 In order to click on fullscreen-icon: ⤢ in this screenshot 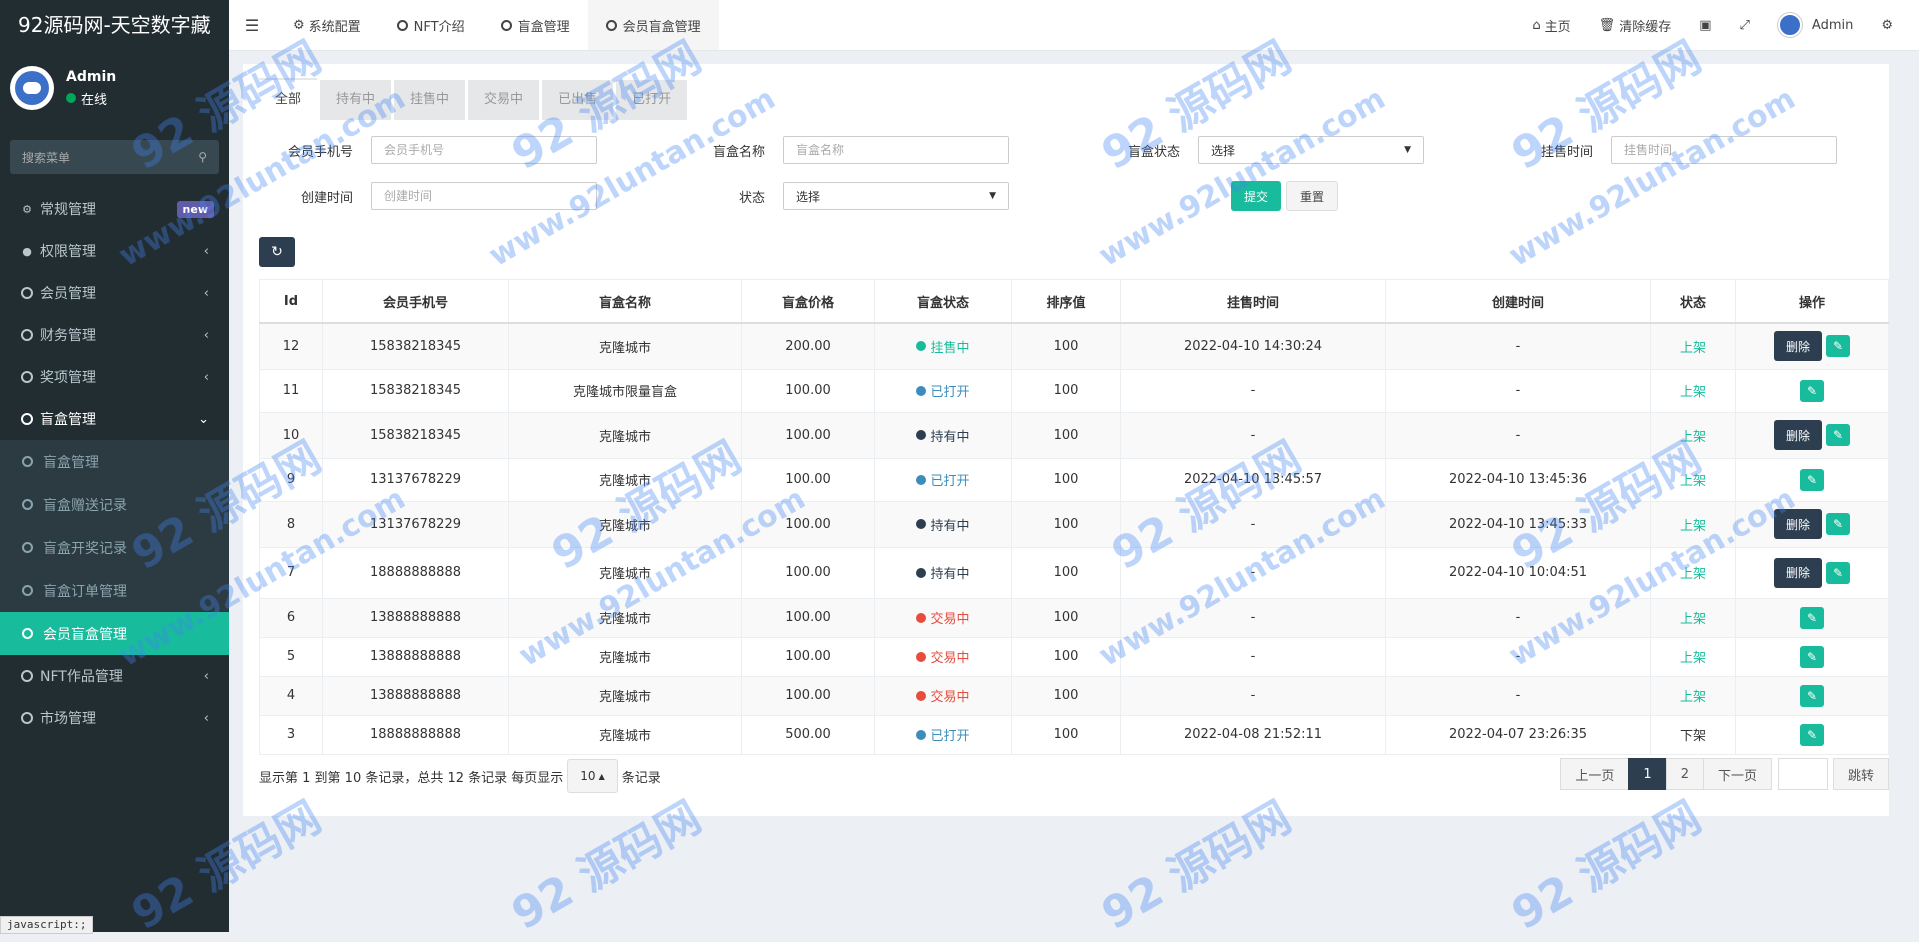, I will do `click(1745, 25)`.